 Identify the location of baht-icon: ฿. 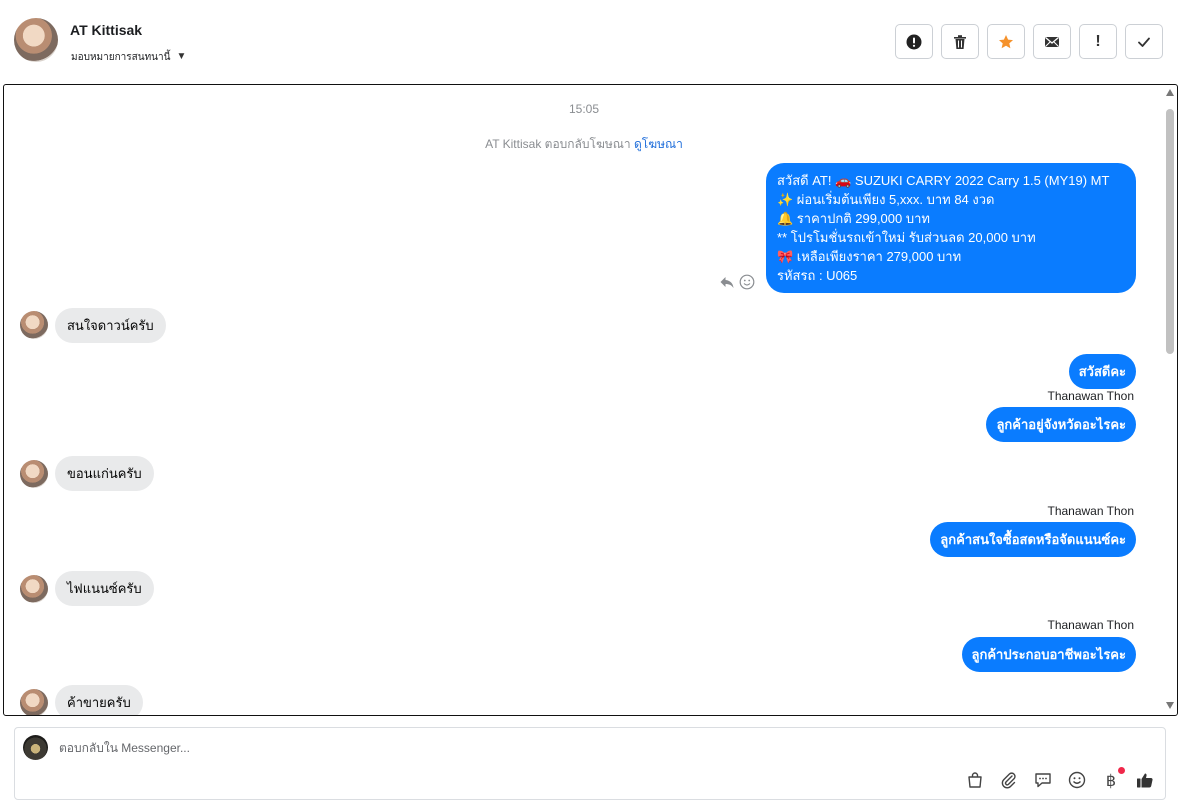
(1113, 778).